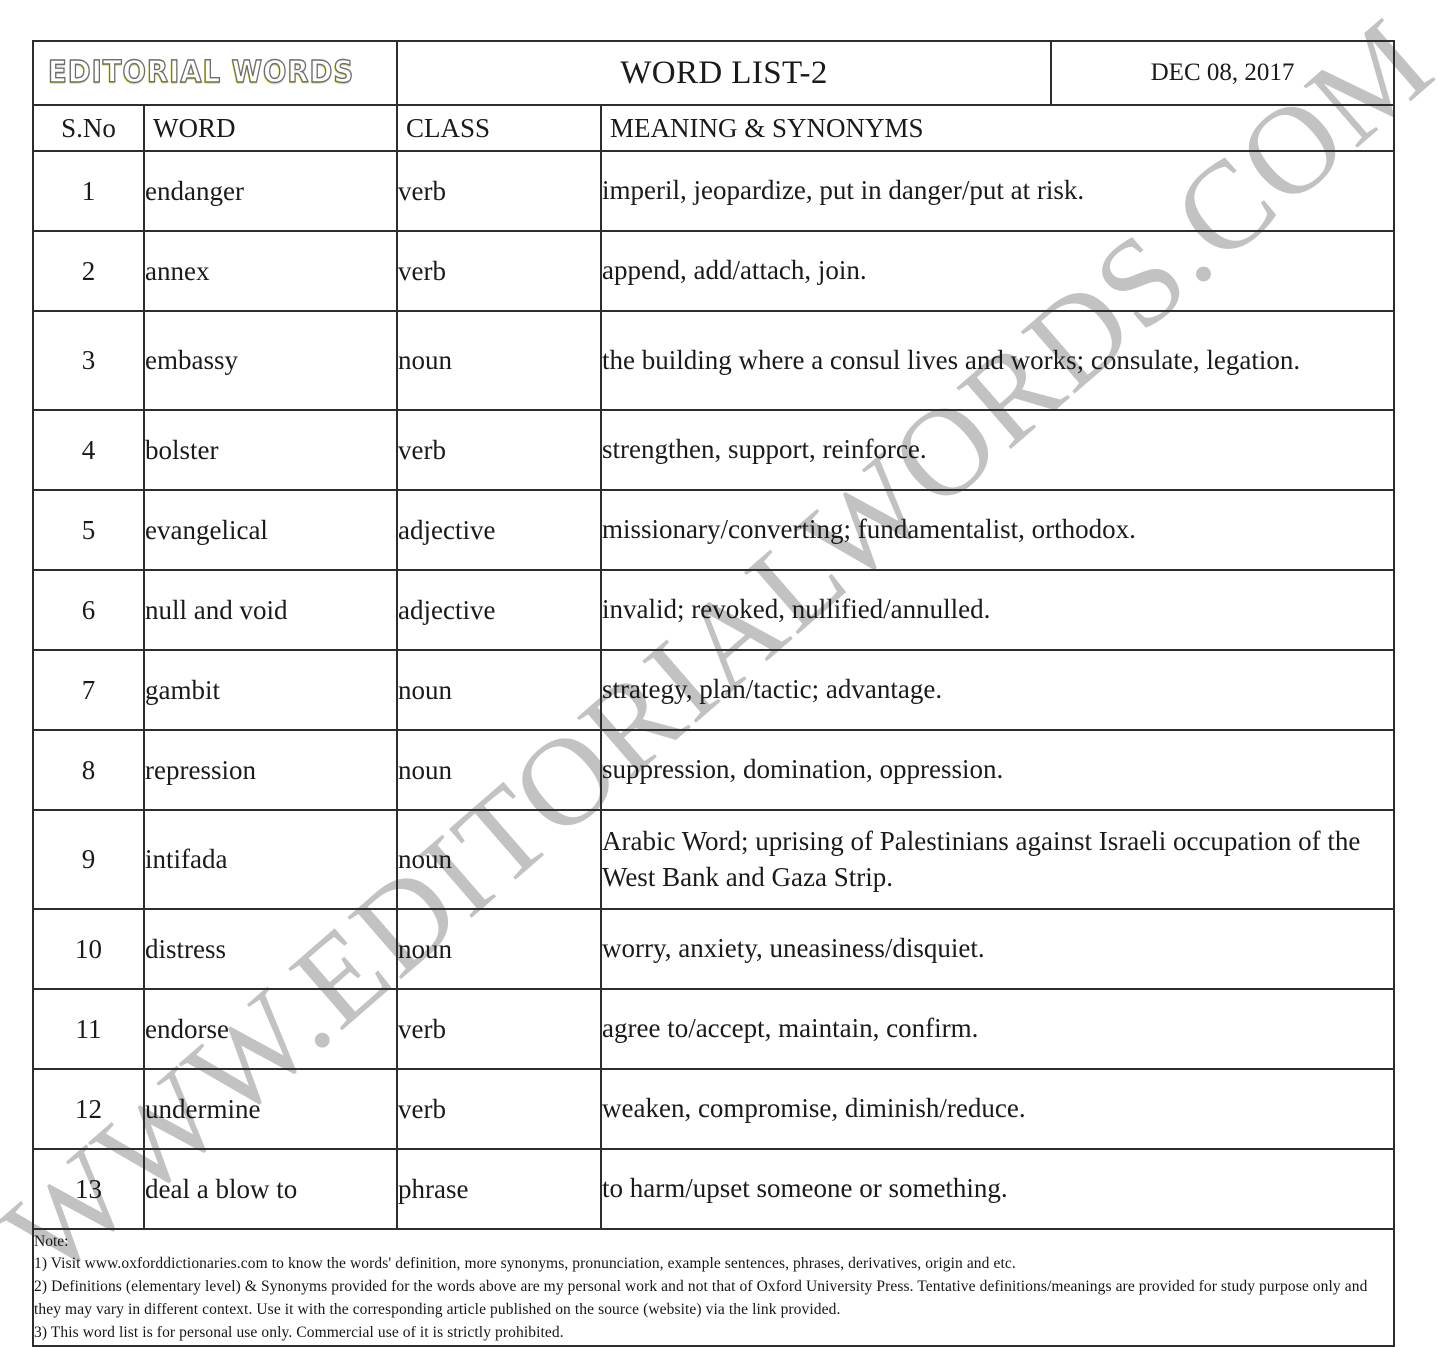  Describe the element at coordinates (270, 690) in the screenshot. I see `cell-word: gambit` at that location.